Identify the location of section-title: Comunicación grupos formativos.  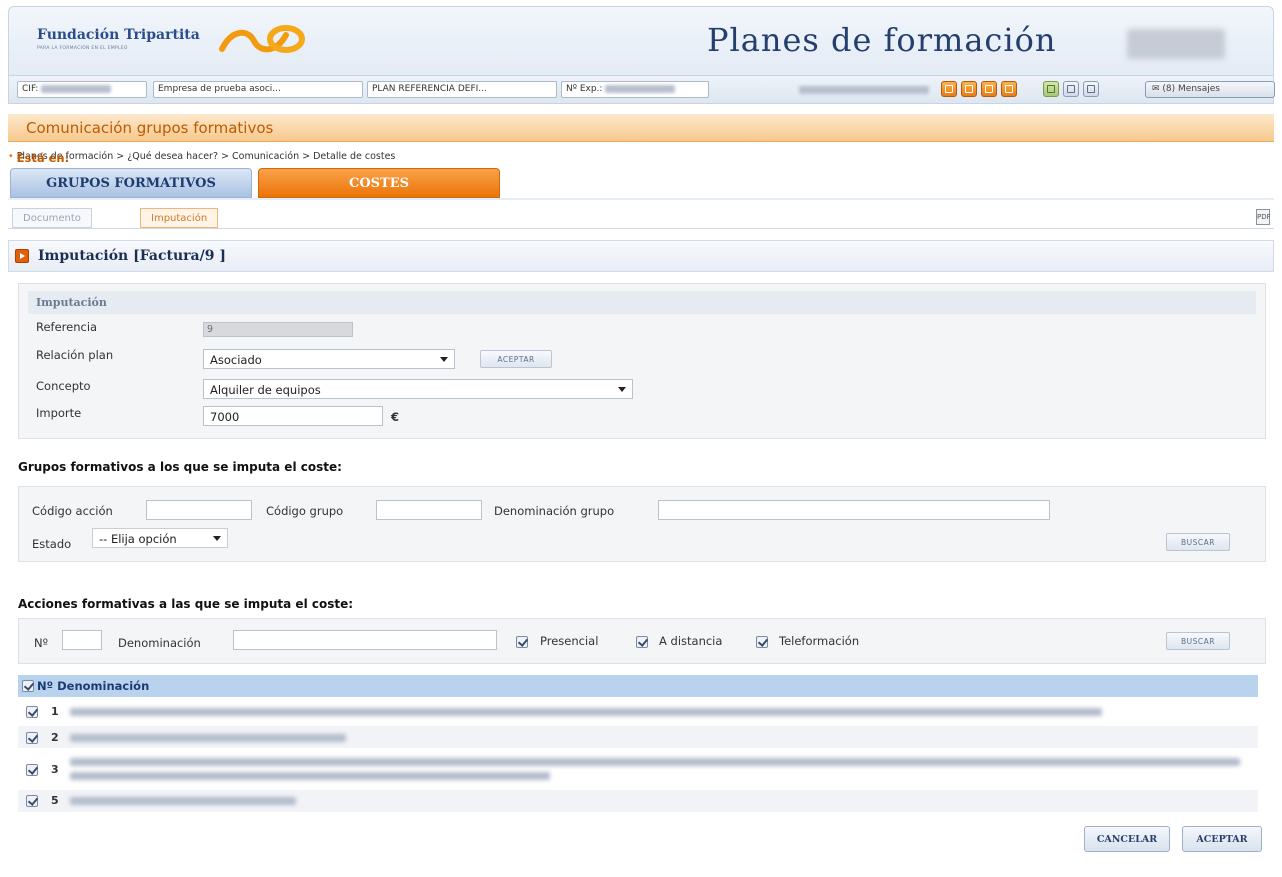
(150, 128).